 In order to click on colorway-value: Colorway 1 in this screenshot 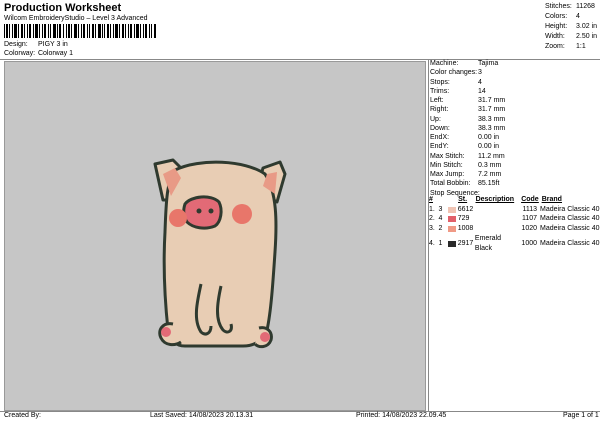, I will do `click(55, 53)`.